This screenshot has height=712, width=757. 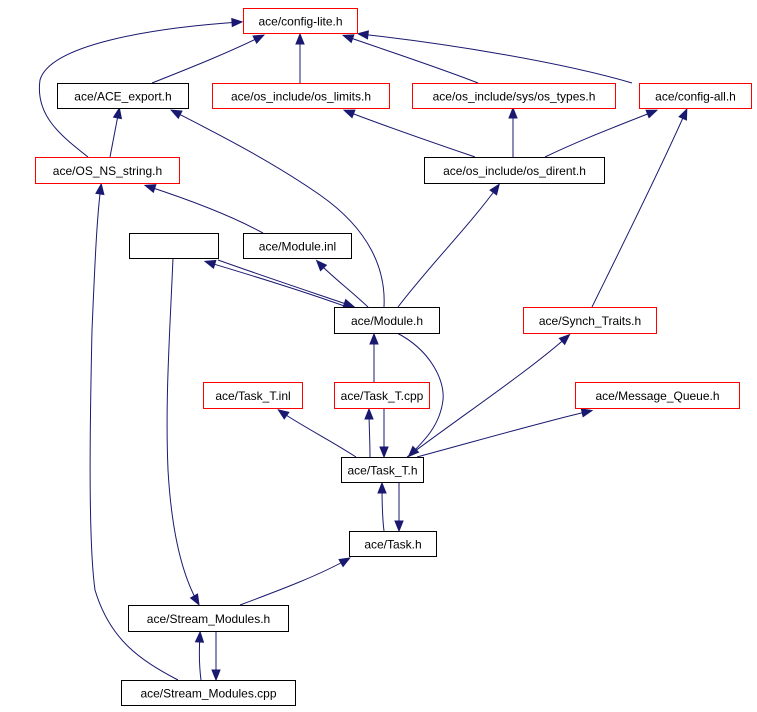 I want to click on node-label: ace/Task_T.h, so click(x=382, y=471).